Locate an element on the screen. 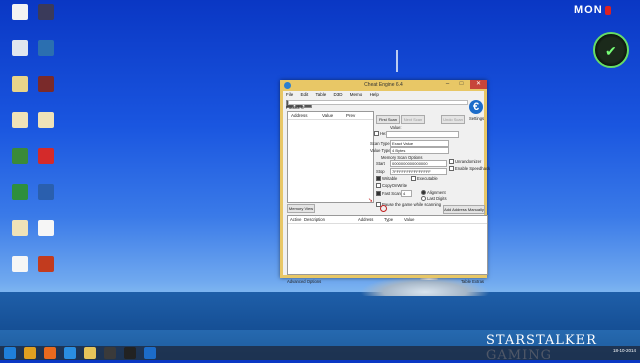 The image size is (640, 363). found-count: Found: 0 is located at coordinates (295, 107).